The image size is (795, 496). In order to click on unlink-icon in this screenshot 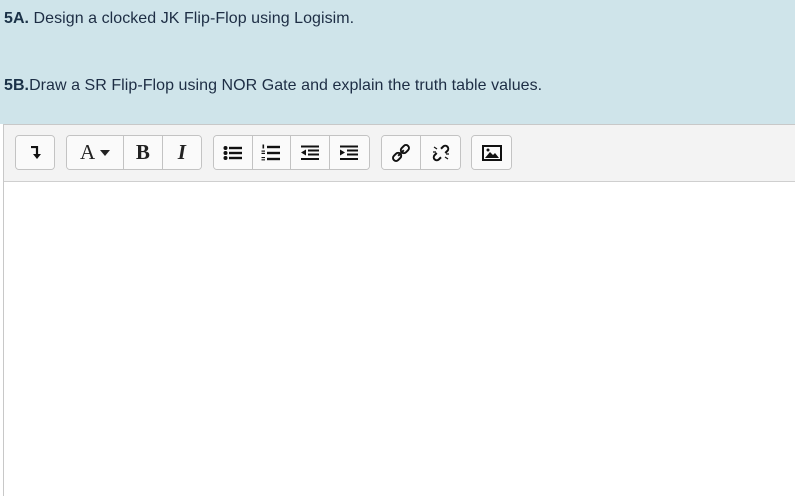, I will do `click(441, 153)`.